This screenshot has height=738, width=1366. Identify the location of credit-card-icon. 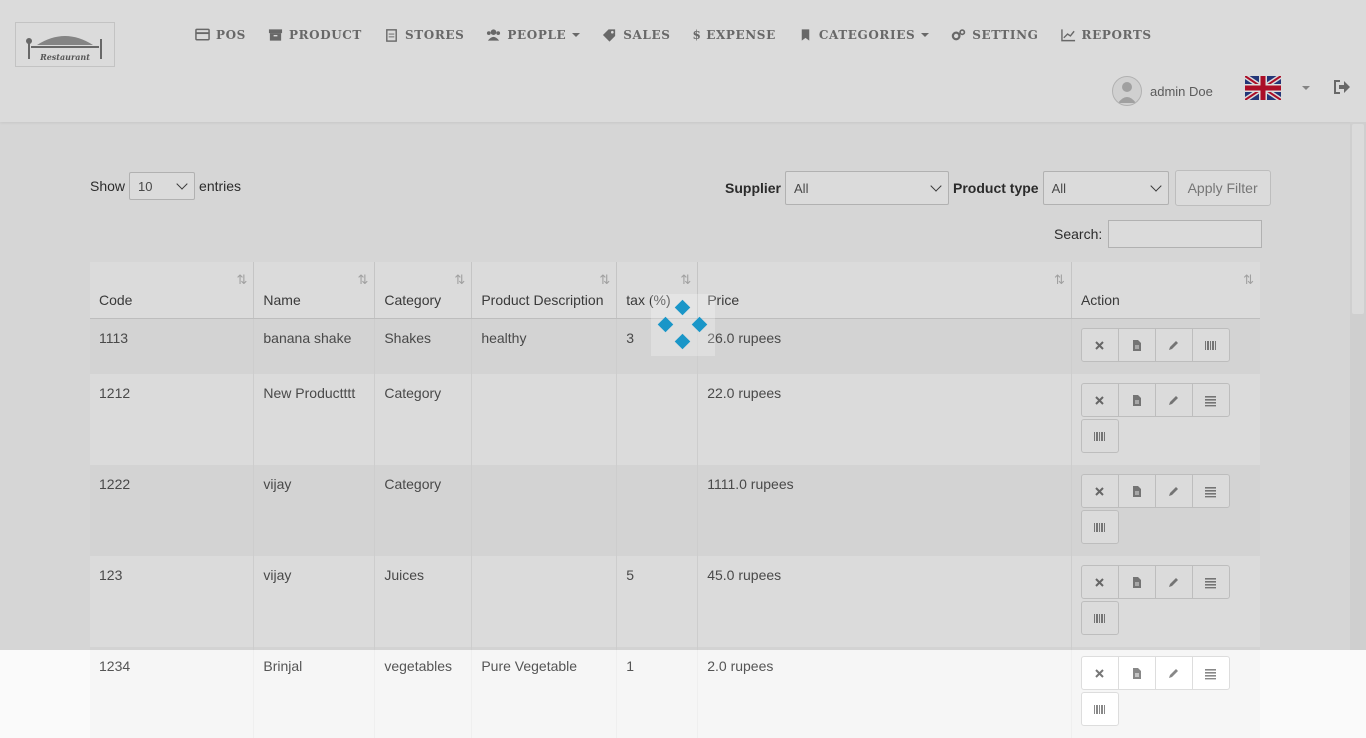
(202, 34).